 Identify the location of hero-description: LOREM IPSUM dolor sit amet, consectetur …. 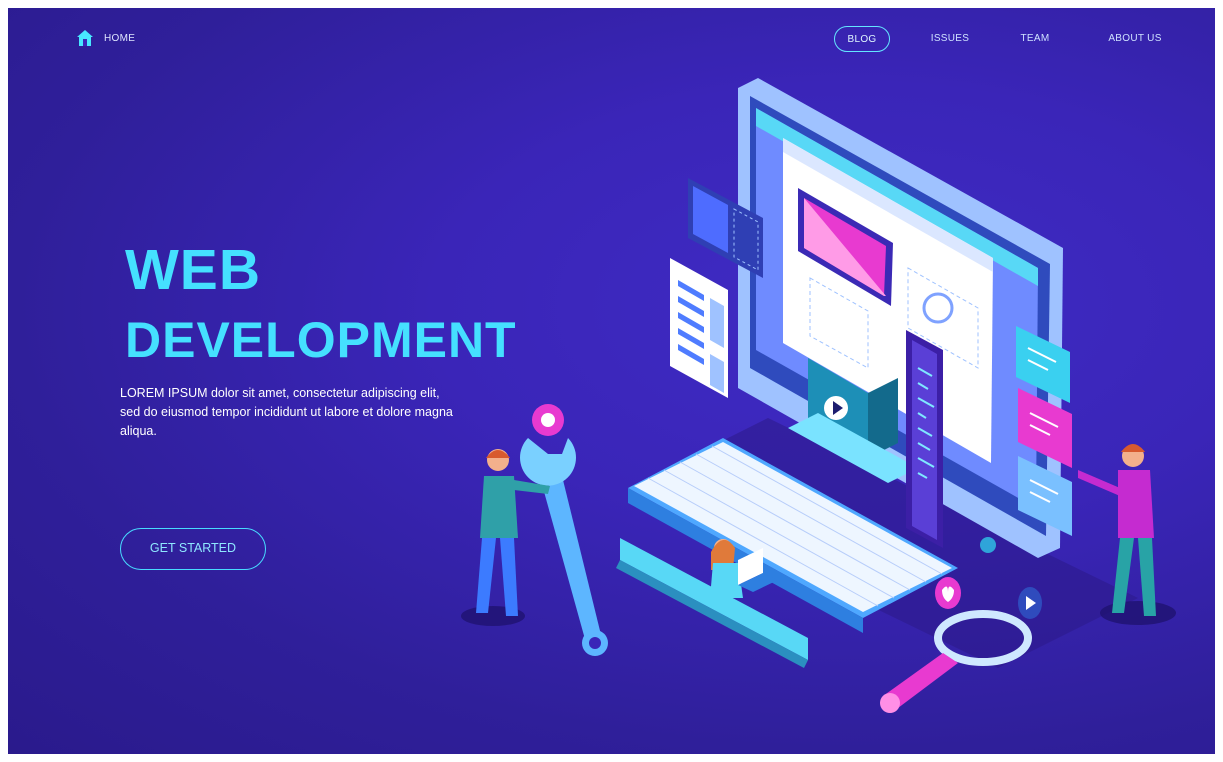
(286, 412).